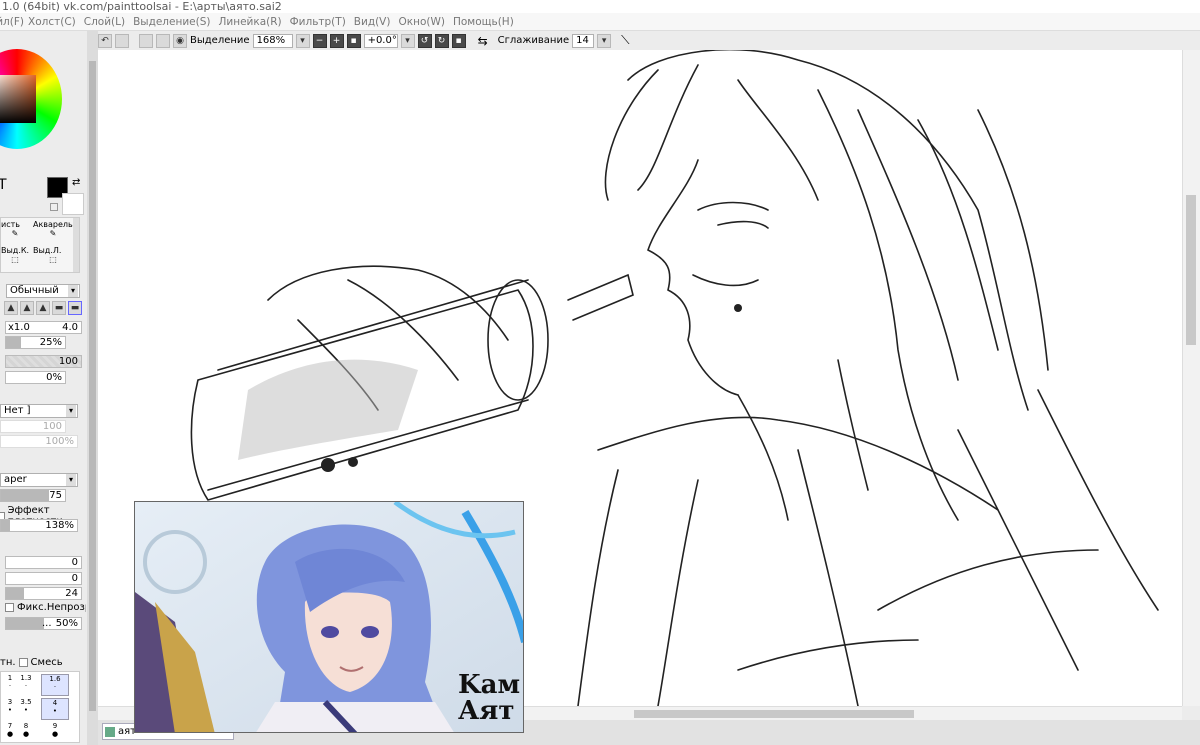  I want to click on menu-canvas: Холст(C), so click(52, 22).